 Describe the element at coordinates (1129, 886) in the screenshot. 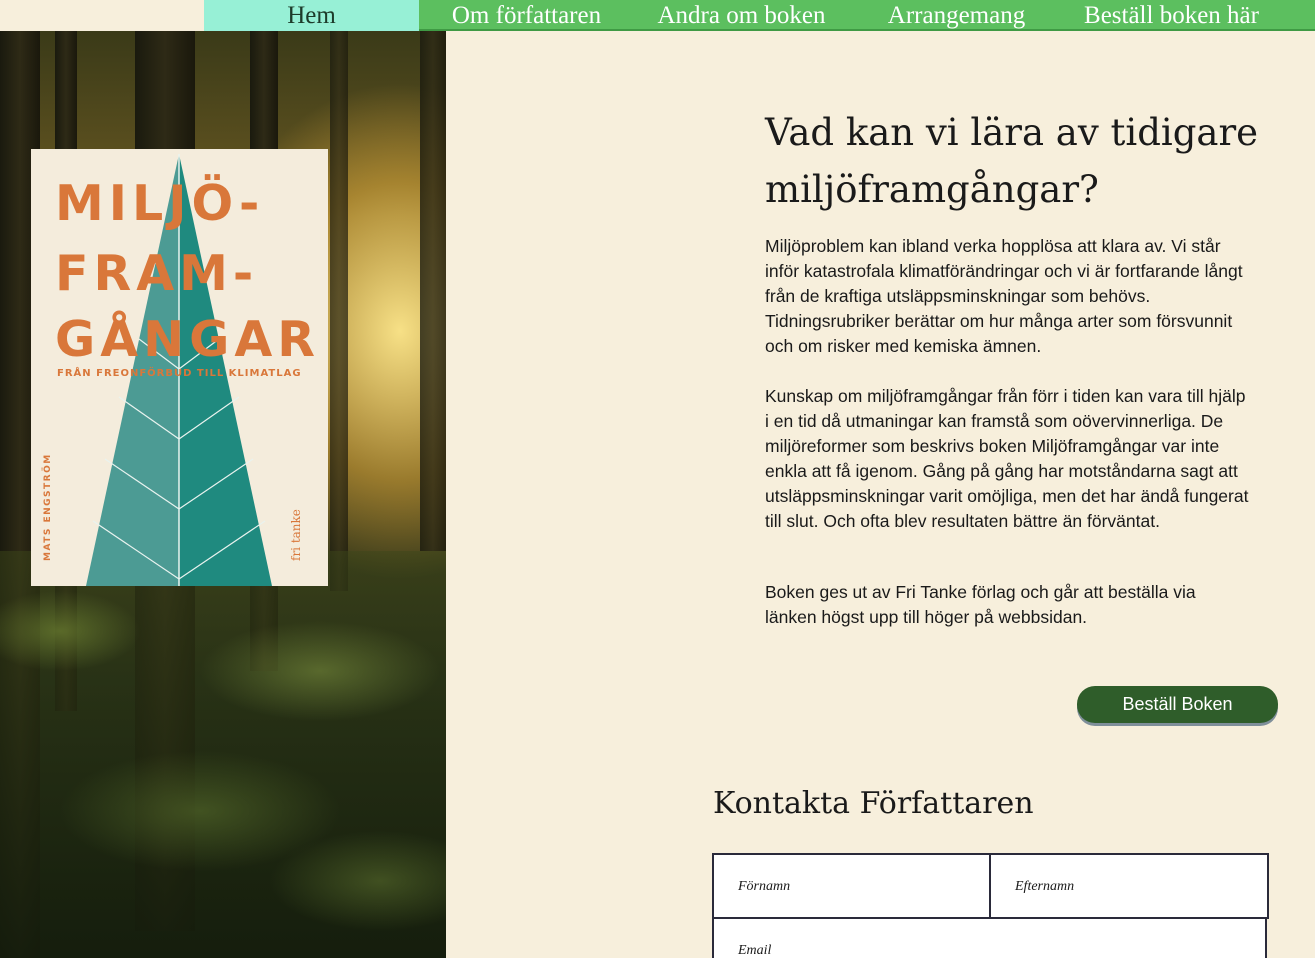

I see `last-name-field: Efternamn` at that location.